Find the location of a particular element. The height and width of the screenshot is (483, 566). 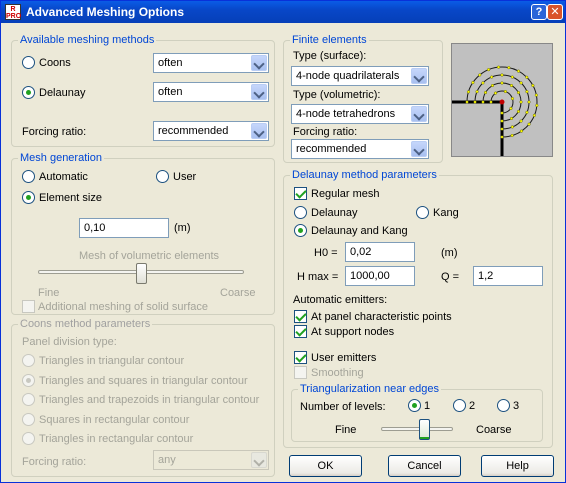

solid-surface-checkbox is located at coordinates (28, 306).